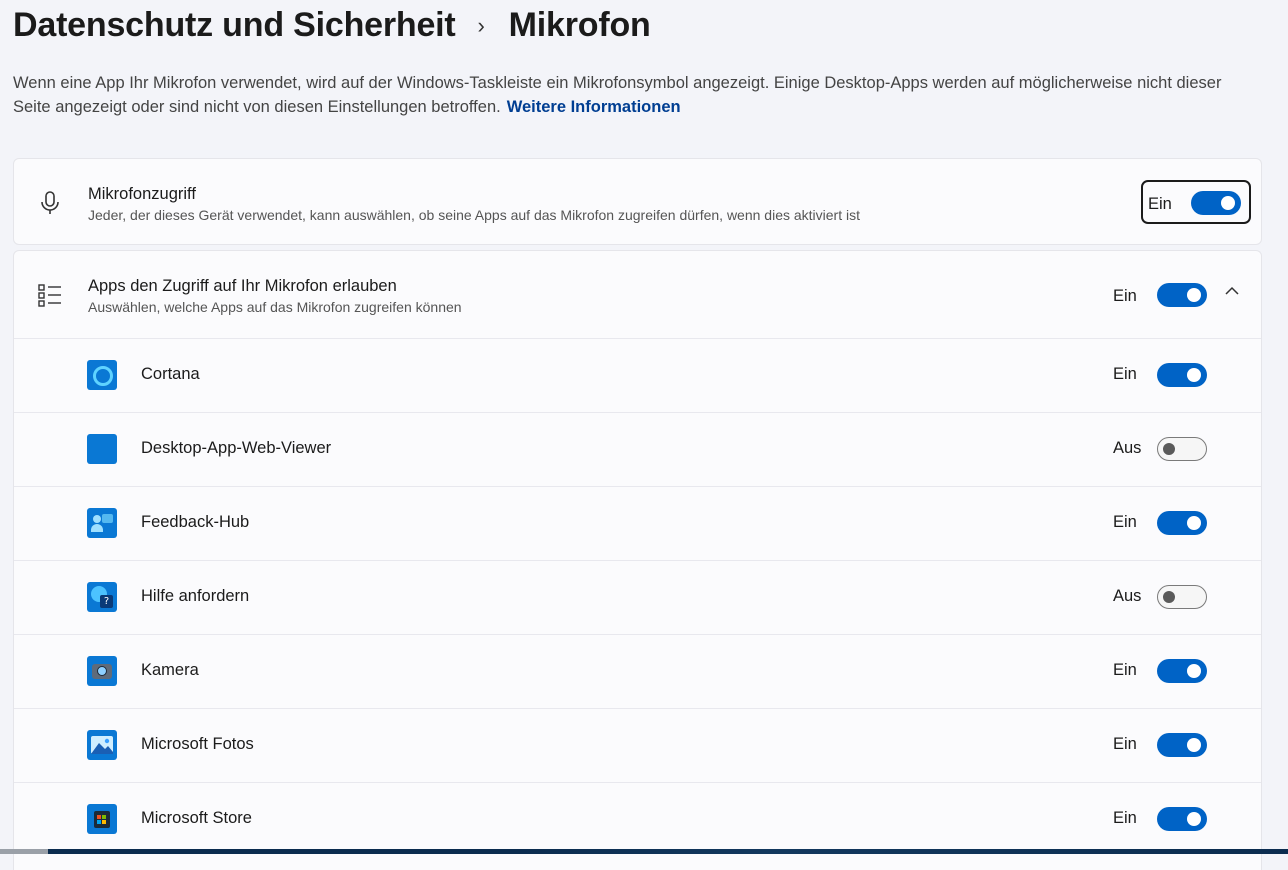  I want to click on app-toggle-microsoft-fotos, so click(1182, 745).